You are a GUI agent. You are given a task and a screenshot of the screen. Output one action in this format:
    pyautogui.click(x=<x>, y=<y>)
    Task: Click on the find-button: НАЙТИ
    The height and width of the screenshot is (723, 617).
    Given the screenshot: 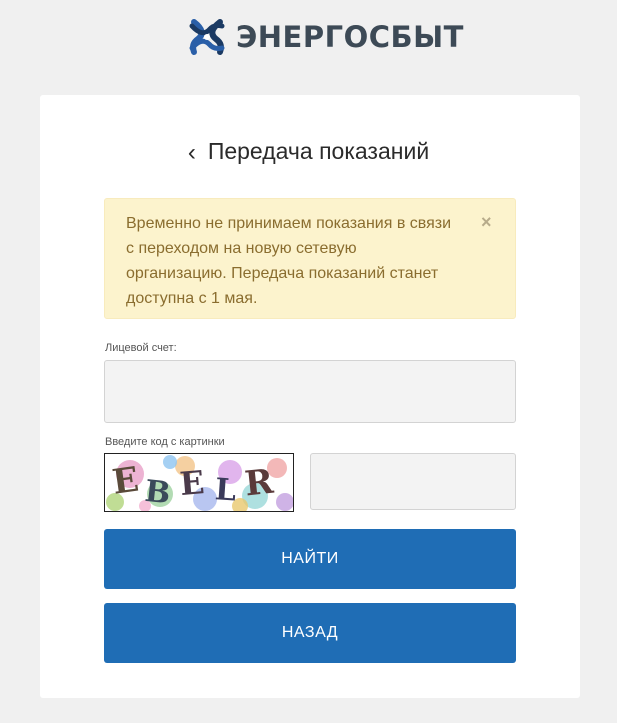 What is the action you would take?
    pyautogui.click(x=310, y=559)
    